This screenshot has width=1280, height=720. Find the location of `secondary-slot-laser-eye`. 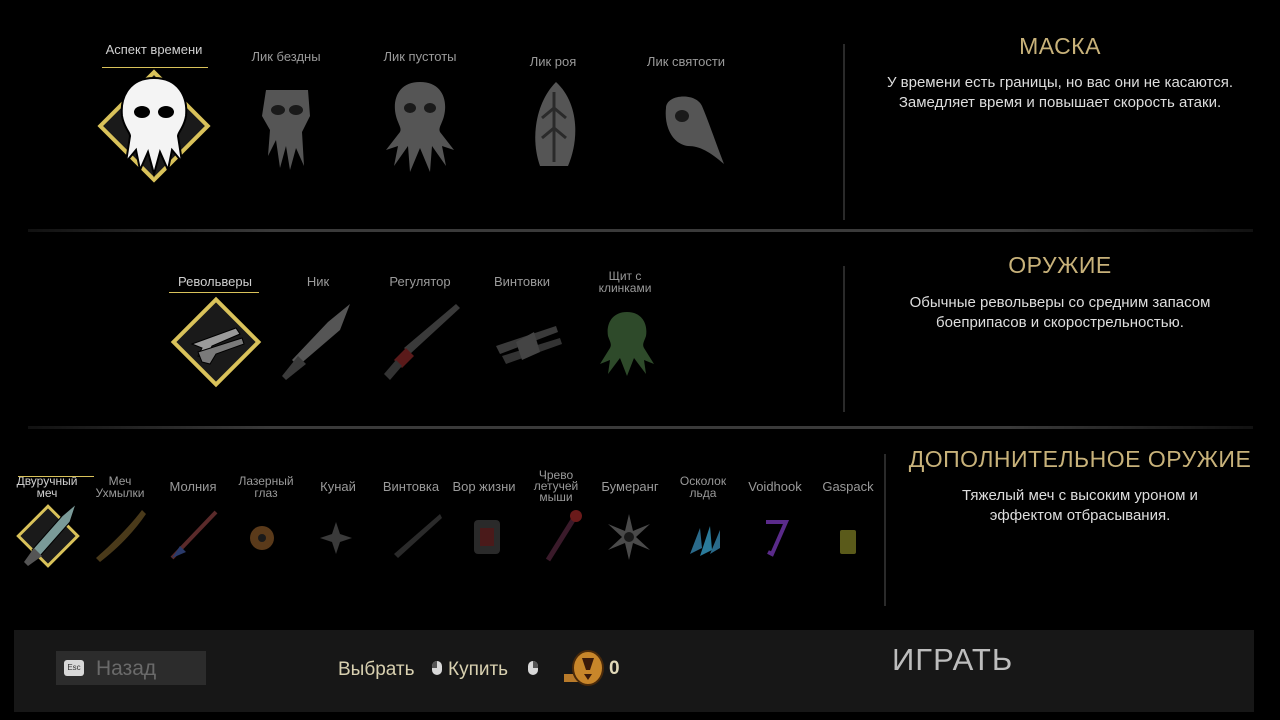

secondary-slot-laser-eye is located at coordinates (262, 538).